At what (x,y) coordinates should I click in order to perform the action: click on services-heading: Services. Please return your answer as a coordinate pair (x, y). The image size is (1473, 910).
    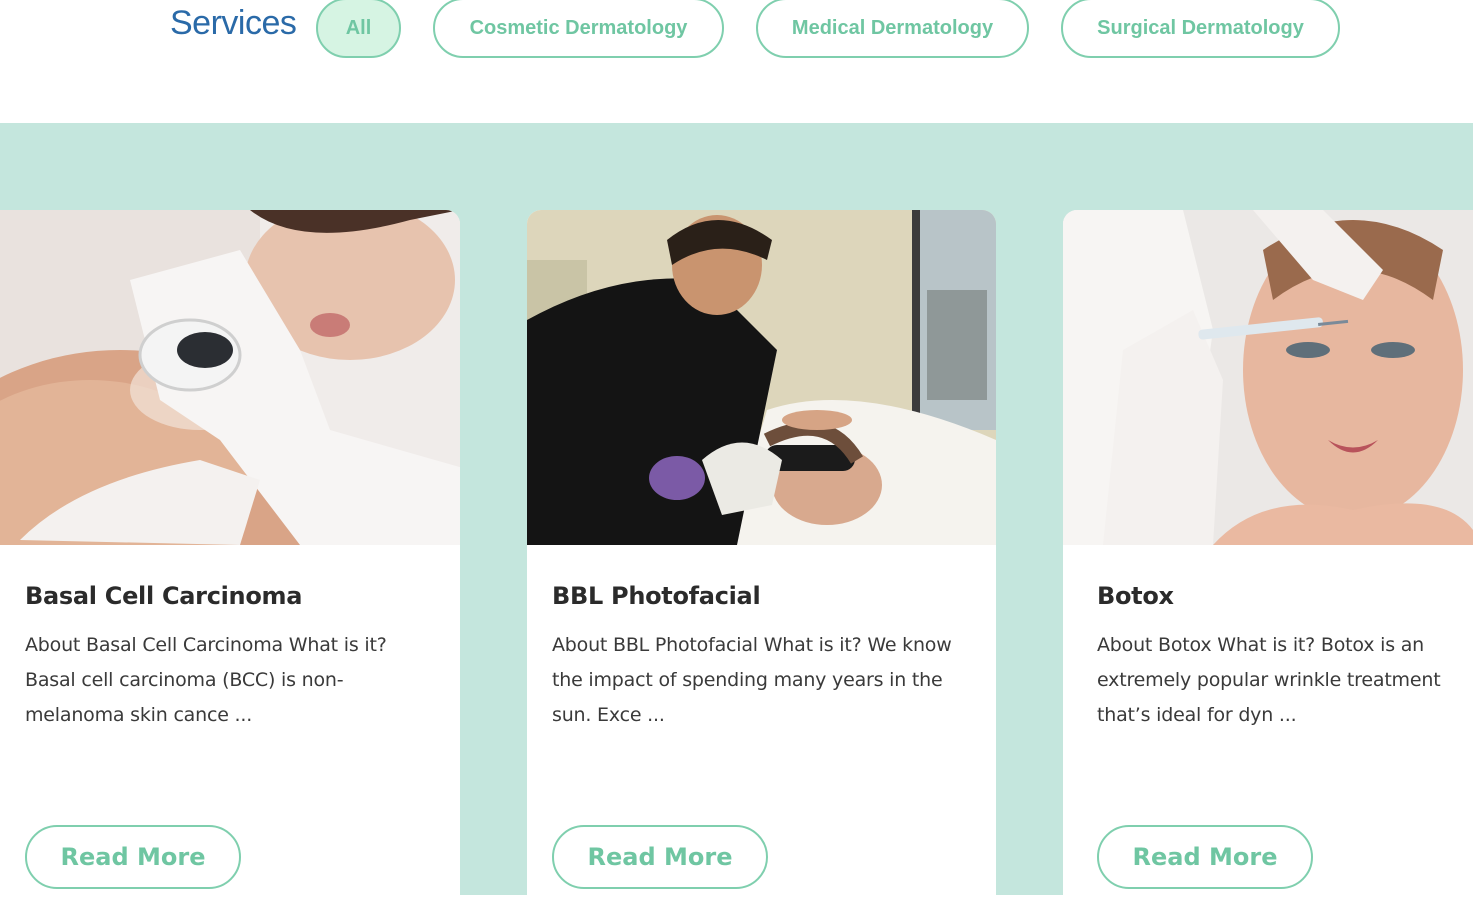
    Looking at the image, I should click on (233, 23).